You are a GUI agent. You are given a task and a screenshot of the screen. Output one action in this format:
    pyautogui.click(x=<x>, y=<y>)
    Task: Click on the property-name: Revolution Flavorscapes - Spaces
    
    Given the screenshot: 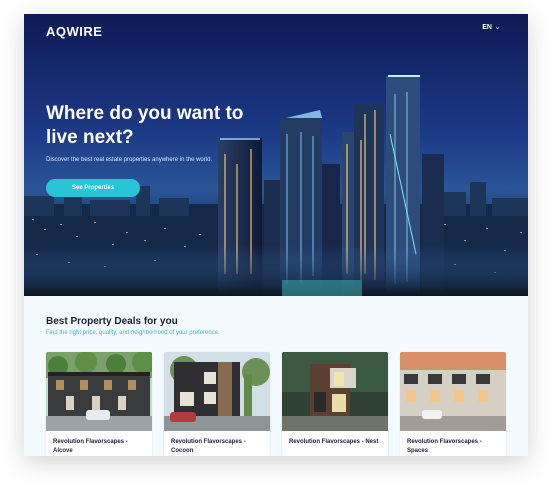 What is the action you would take?
    pyautogui.click(x=444, y=446)
    